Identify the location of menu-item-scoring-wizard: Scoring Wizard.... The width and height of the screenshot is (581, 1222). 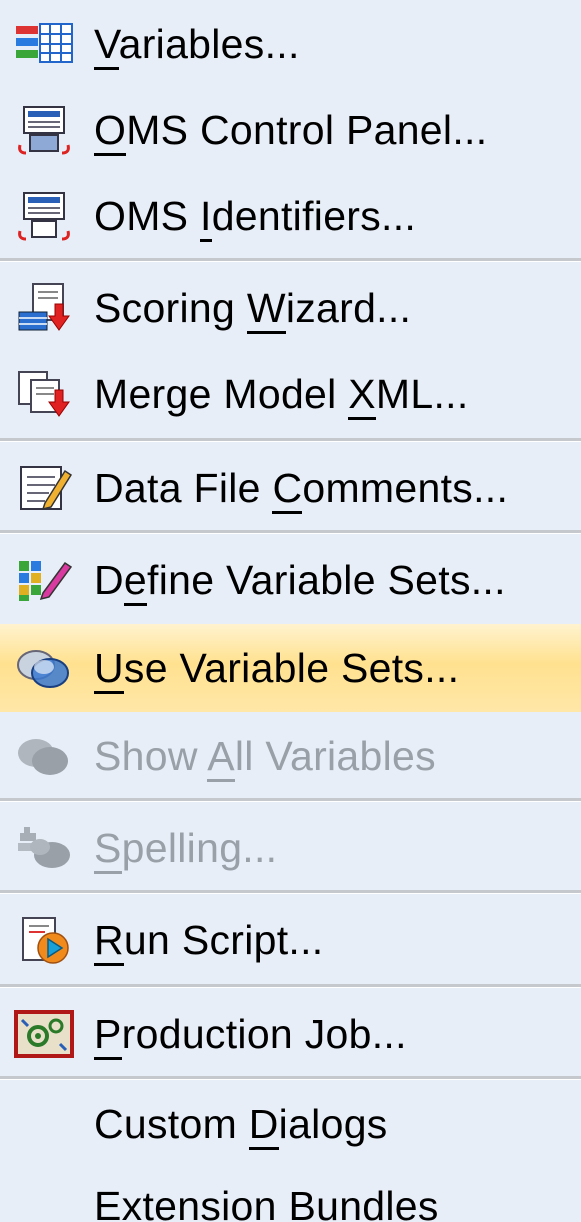
(290, 308).